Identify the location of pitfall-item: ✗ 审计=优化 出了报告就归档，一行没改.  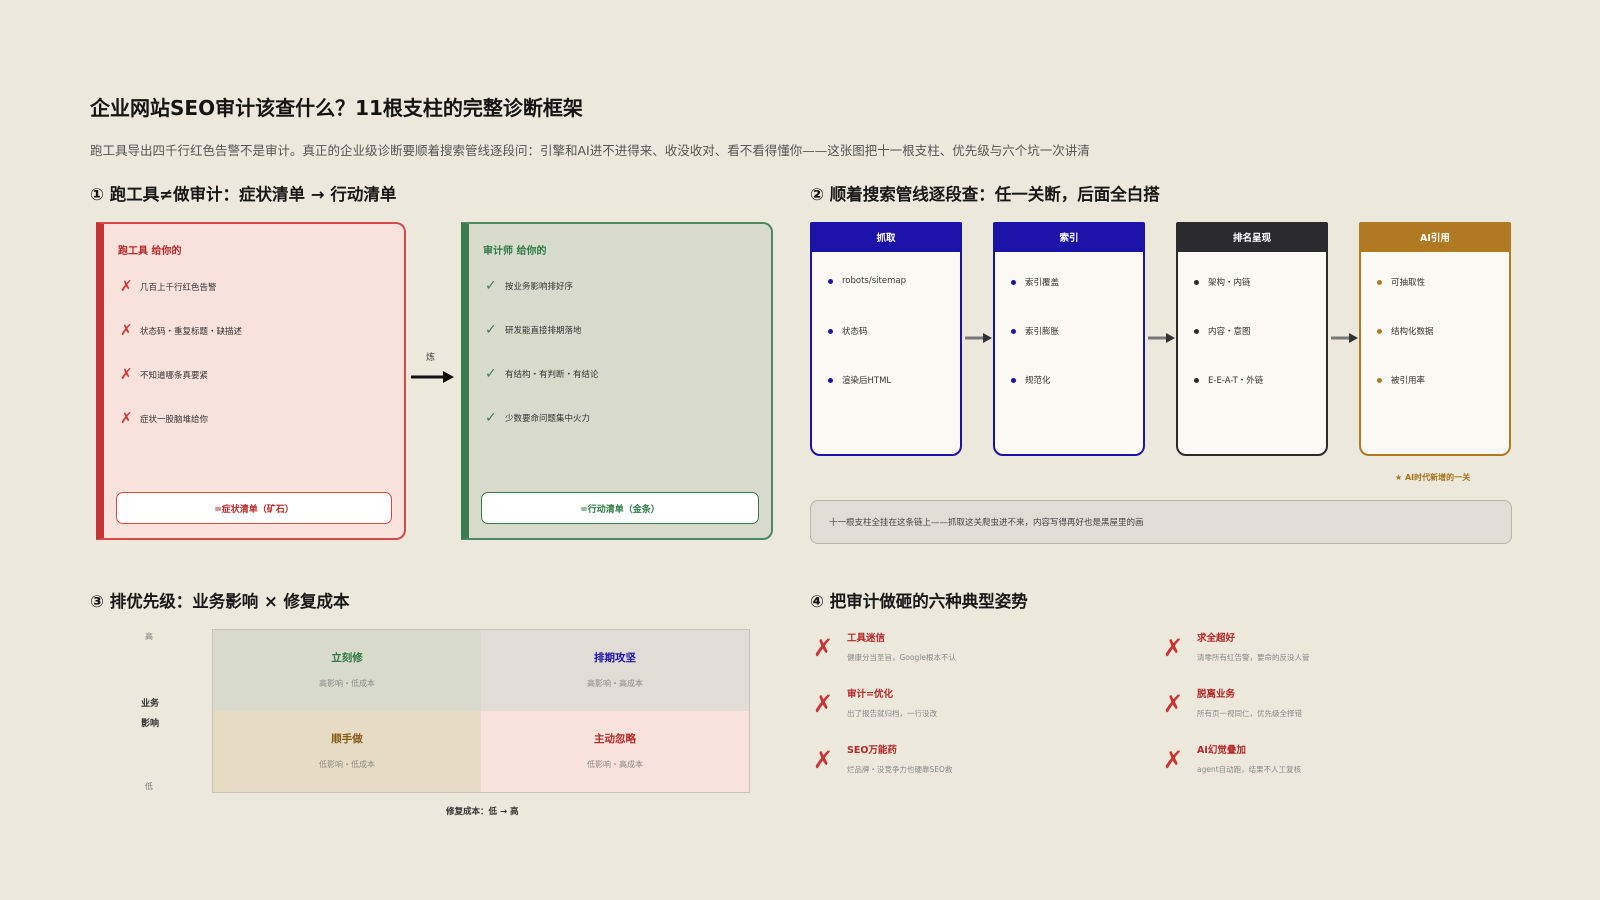
(875, 703).